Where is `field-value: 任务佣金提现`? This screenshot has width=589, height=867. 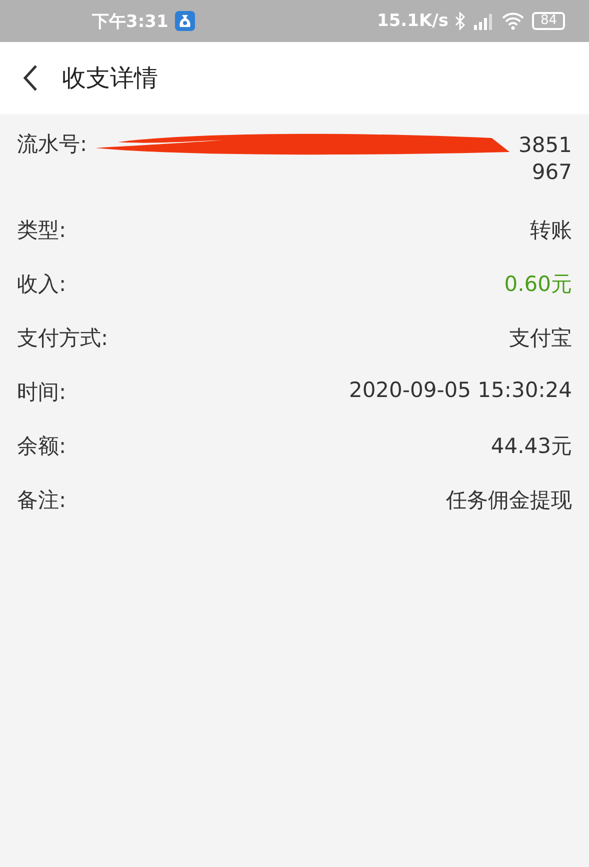
field-value: 任务佣金提现 is located at coordinates (509, 500).